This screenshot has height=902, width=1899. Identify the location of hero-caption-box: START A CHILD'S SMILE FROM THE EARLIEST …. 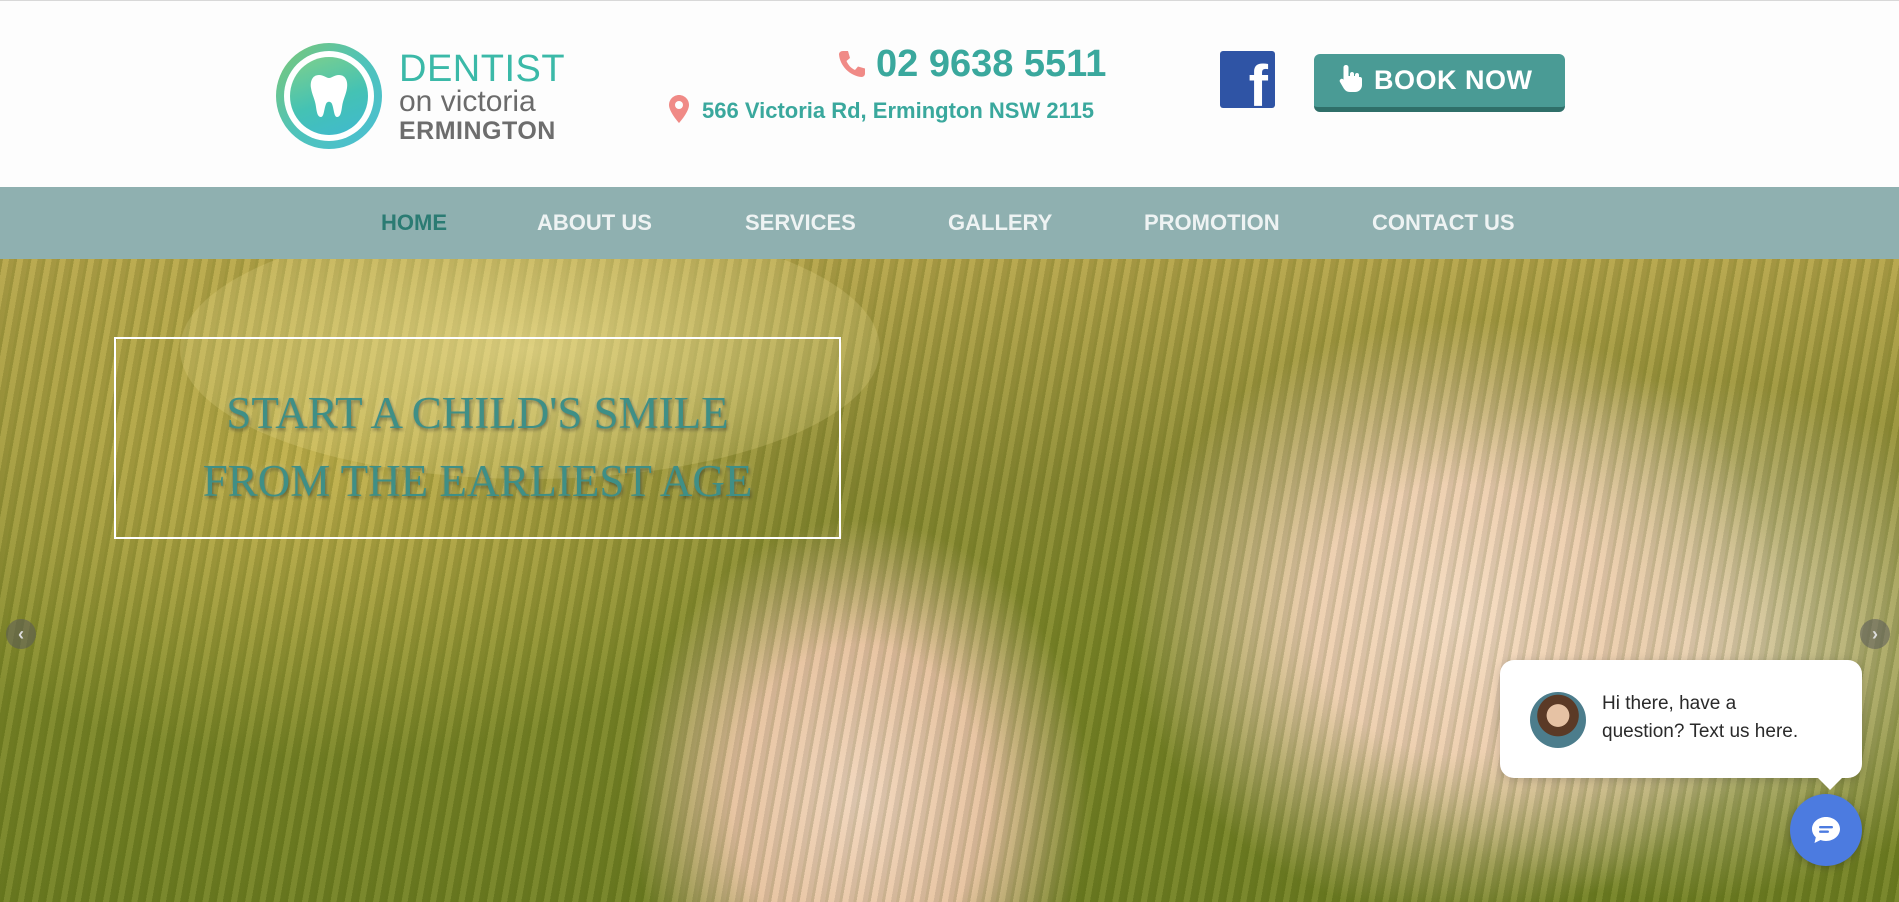
(477, 438).